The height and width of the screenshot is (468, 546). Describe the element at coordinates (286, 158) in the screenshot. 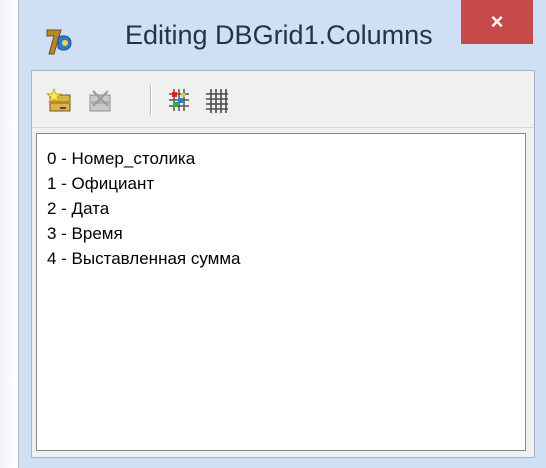

I see `list-item: 0 - Номер_столика` at that location.